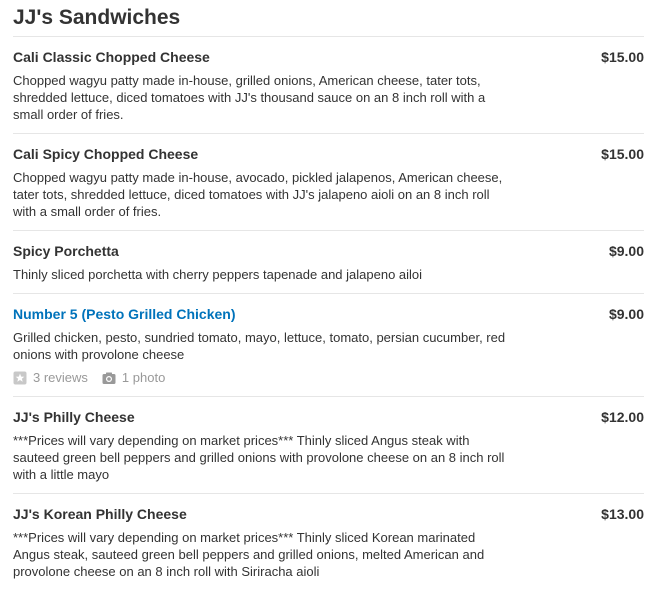 Image resolution: width=665 pixels, height=590 pixels. I want to click on item-name-link: Number 5 (Pesto Grilled Chicken), so click(124, 314).